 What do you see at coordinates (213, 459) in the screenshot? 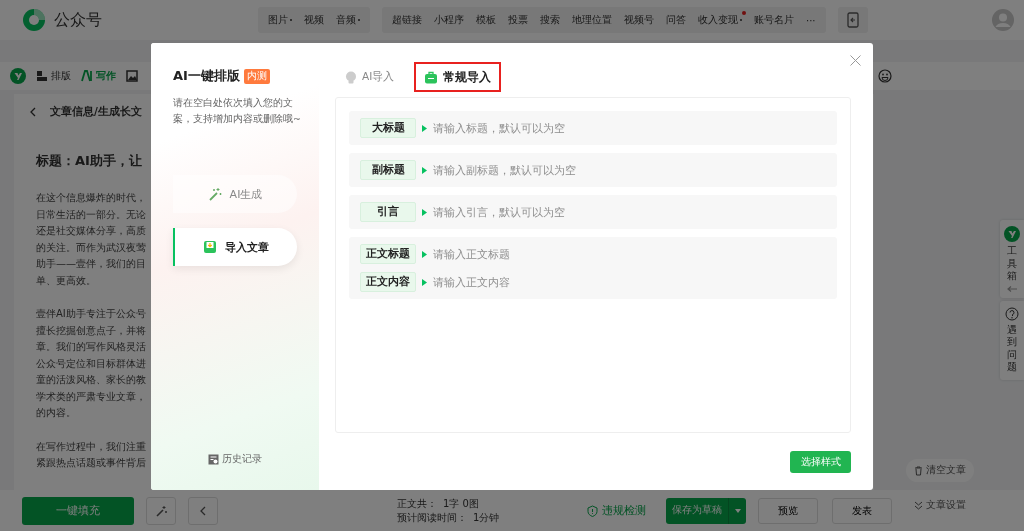
I see `history-icon` at bounding box center [213, 459].